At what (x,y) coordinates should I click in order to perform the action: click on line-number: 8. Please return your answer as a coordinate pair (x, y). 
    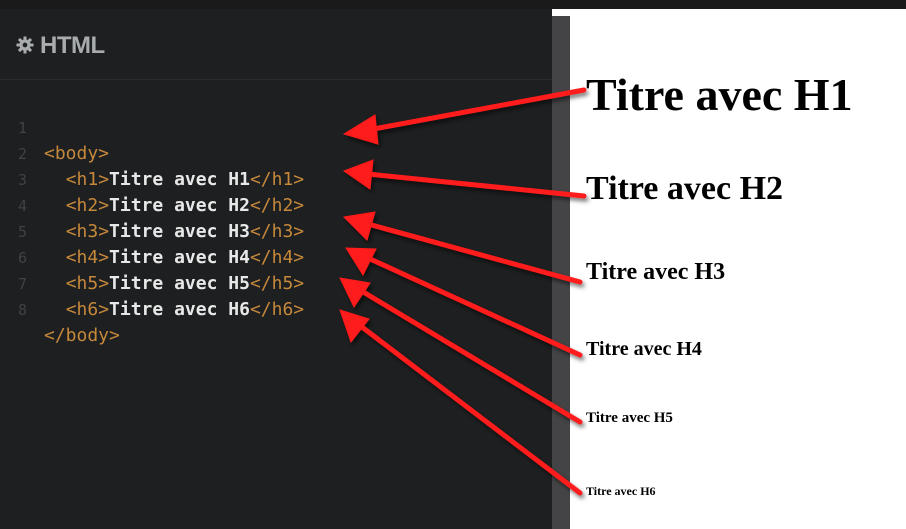
    Looking at the image, I should click on (23, 310).